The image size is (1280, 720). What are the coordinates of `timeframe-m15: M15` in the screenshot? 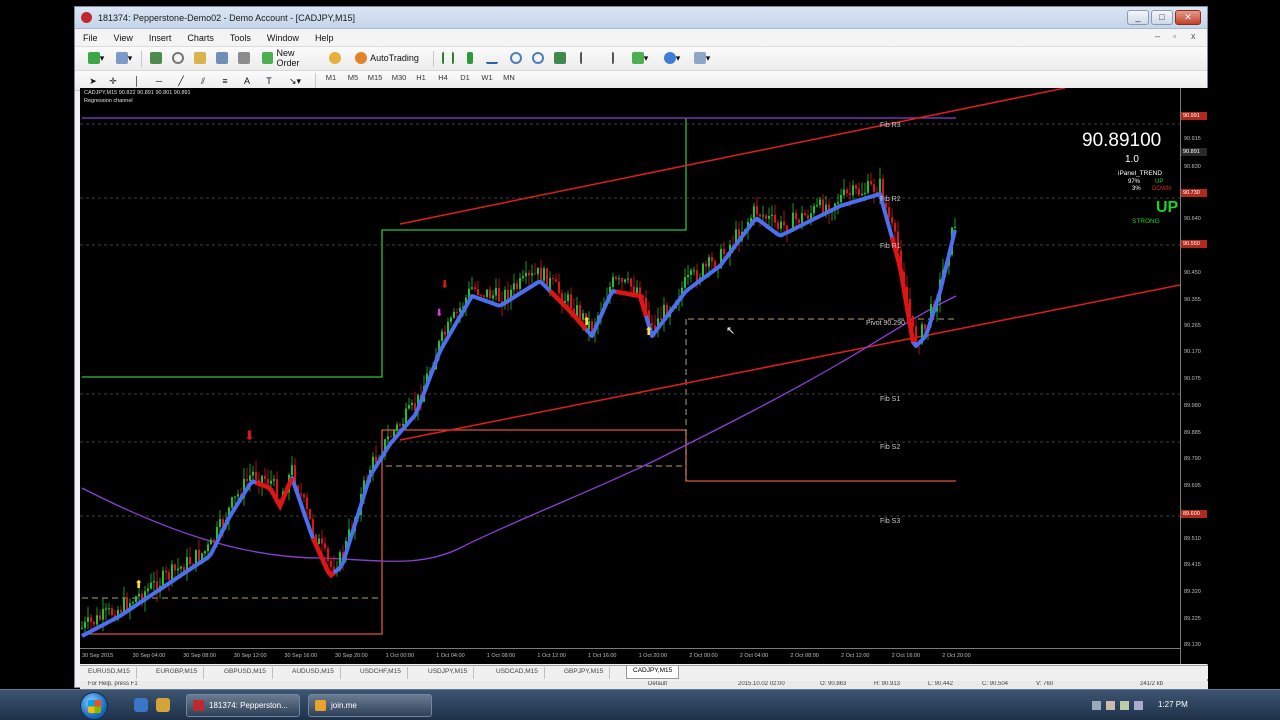 It's located at (375, 77).